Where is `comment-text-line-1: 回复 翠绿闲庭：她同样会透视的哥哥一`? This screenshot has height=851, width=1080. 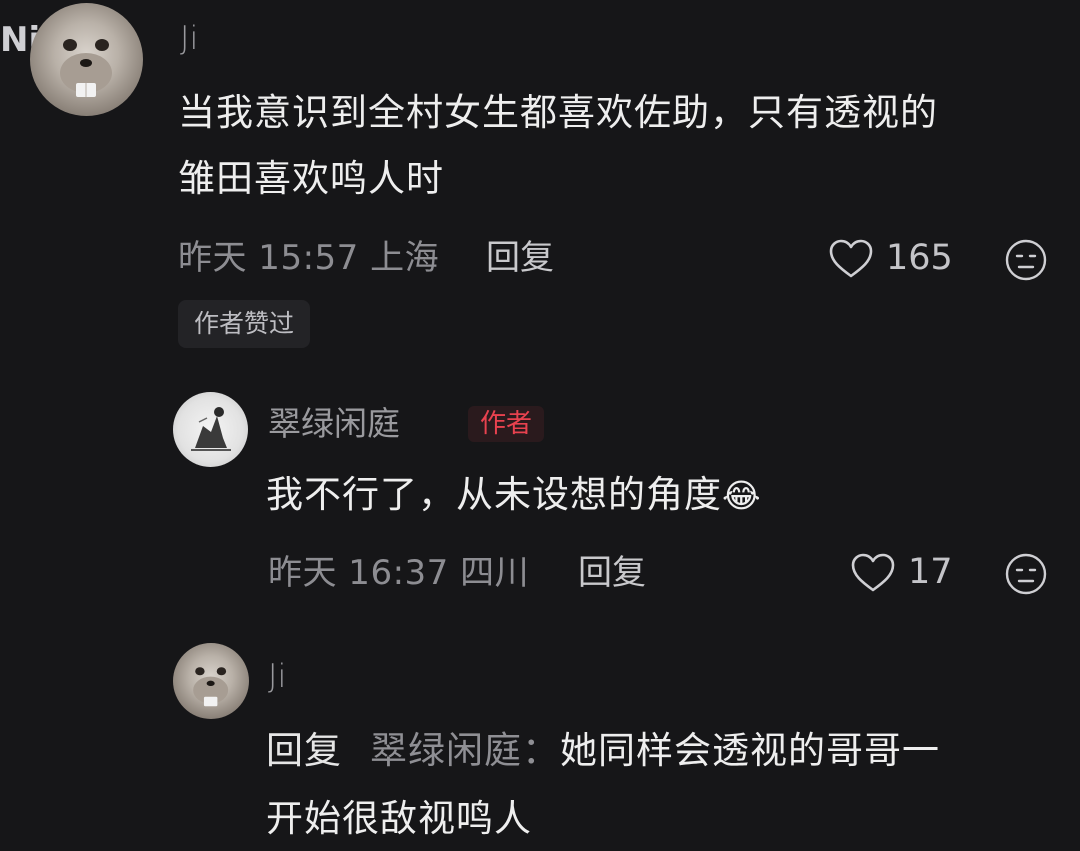 comment-text-line-1: 回复 翠绿闲庭：她同样会透视的哥哥一 is located at coordinates (603, 750).